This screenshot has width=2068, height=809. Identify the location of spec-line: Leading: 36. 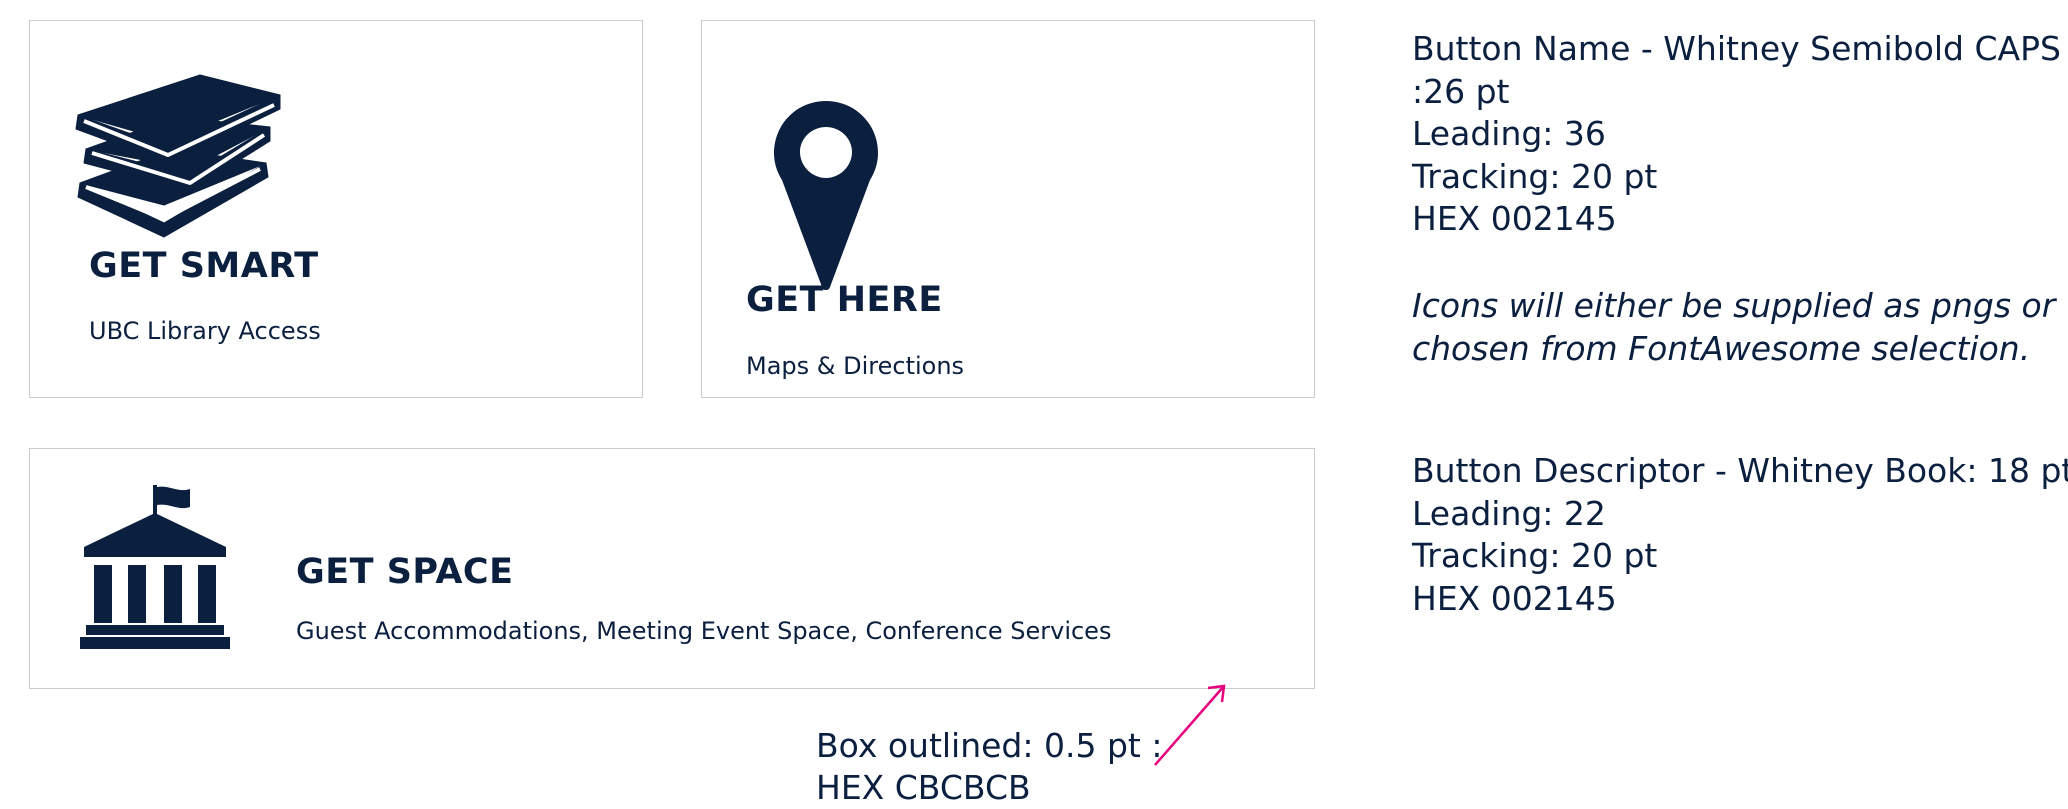
(1509, 133).